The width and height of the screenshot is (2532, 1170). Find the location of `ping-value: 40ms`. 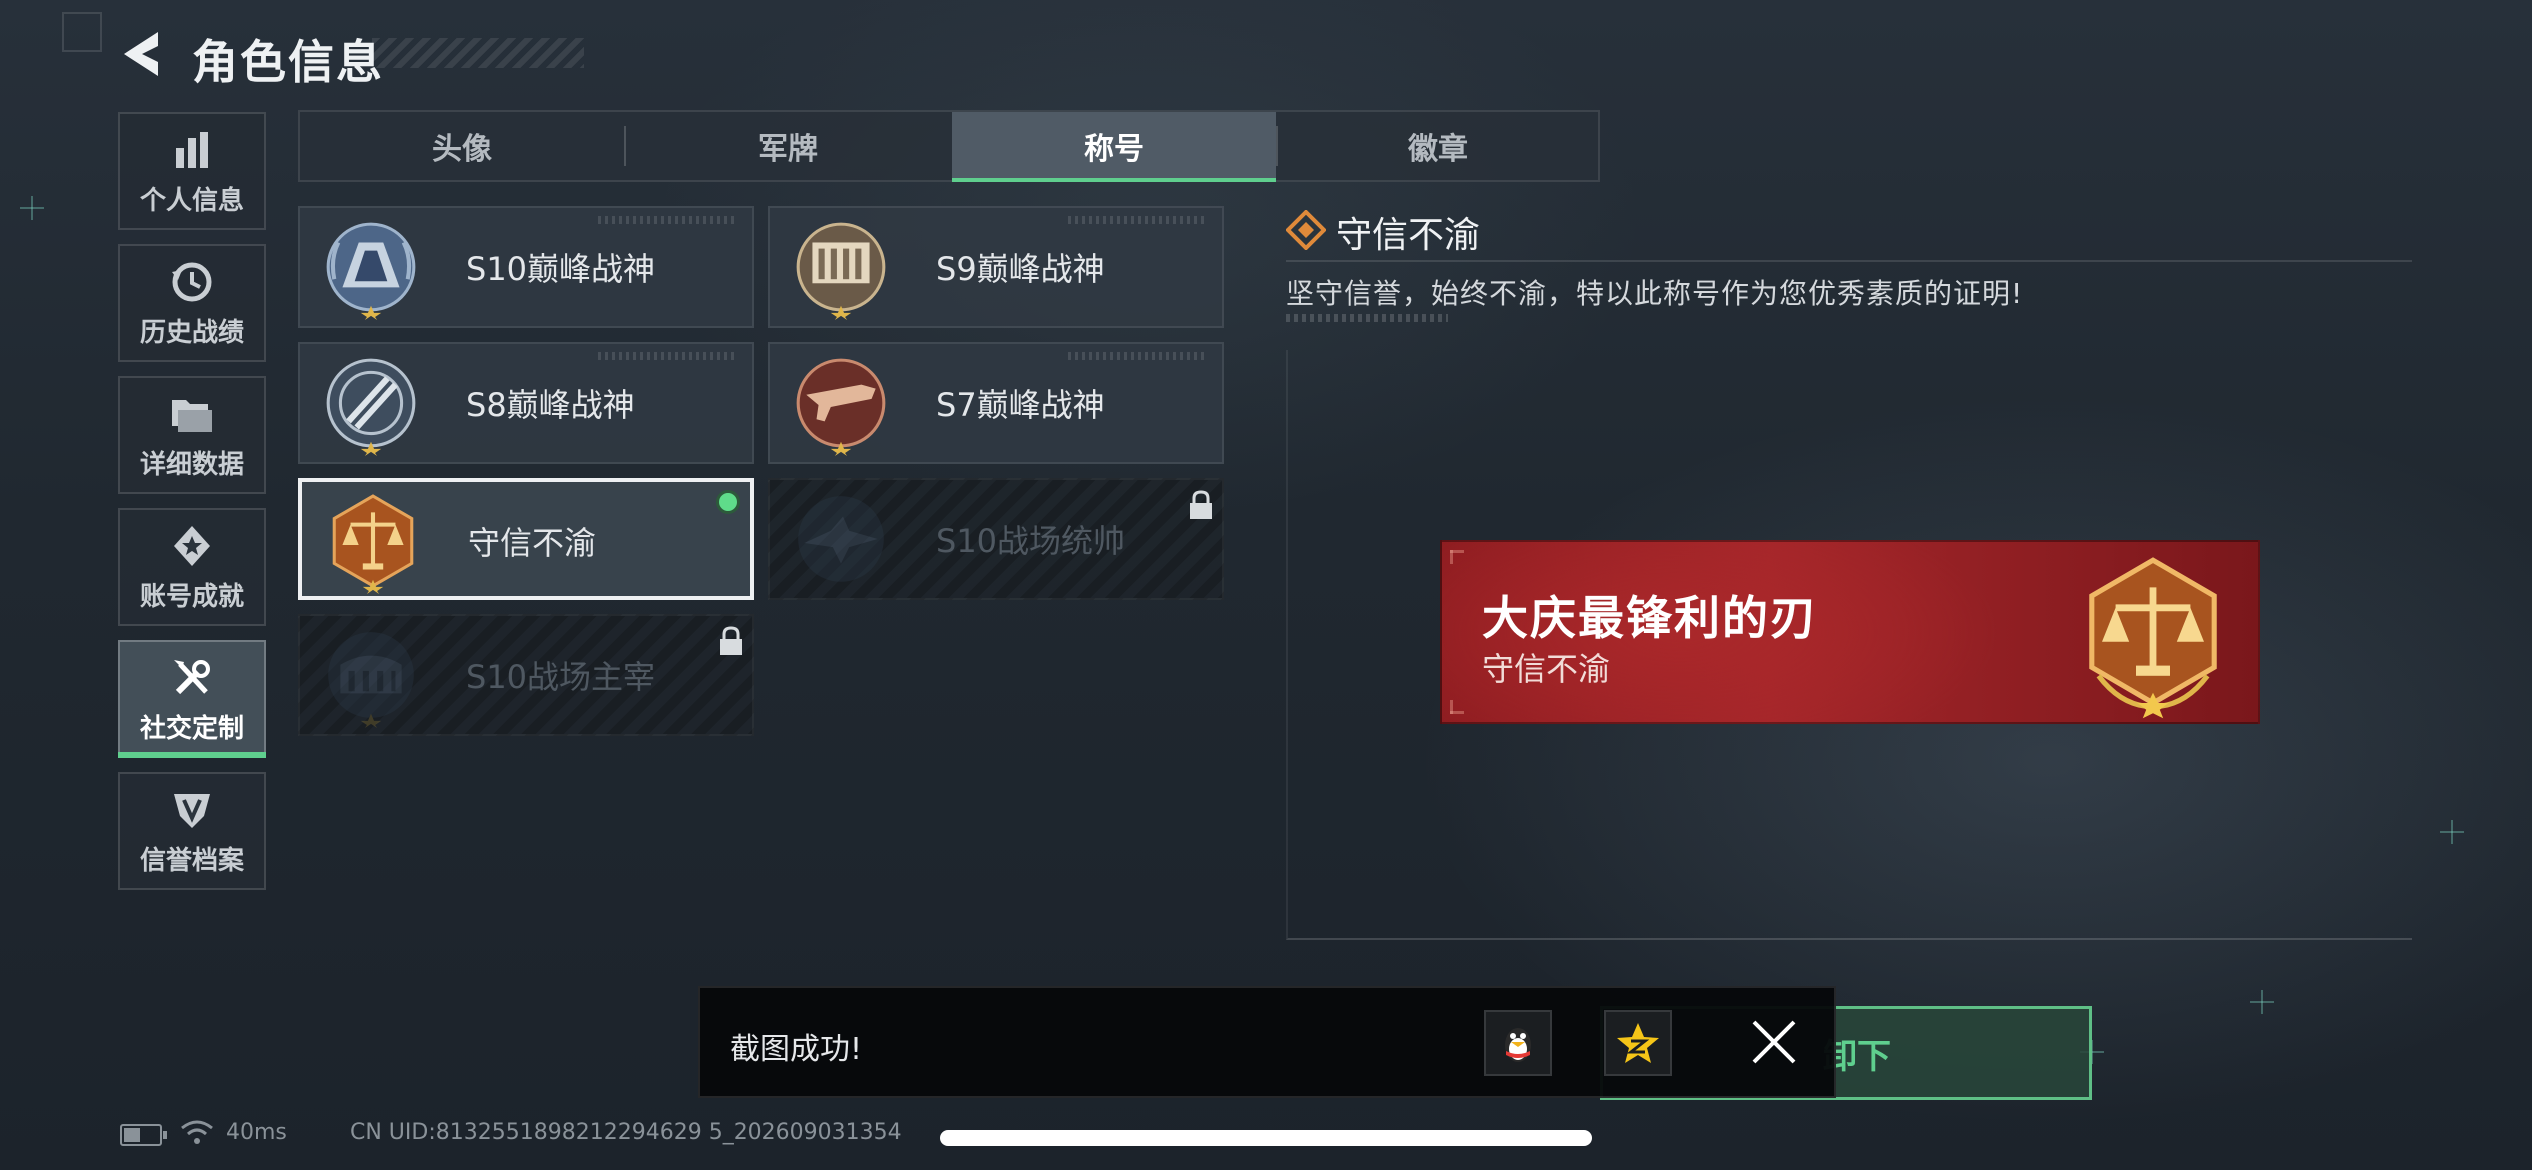

ping-value: 40ms is located at coordinates (256, 1132).